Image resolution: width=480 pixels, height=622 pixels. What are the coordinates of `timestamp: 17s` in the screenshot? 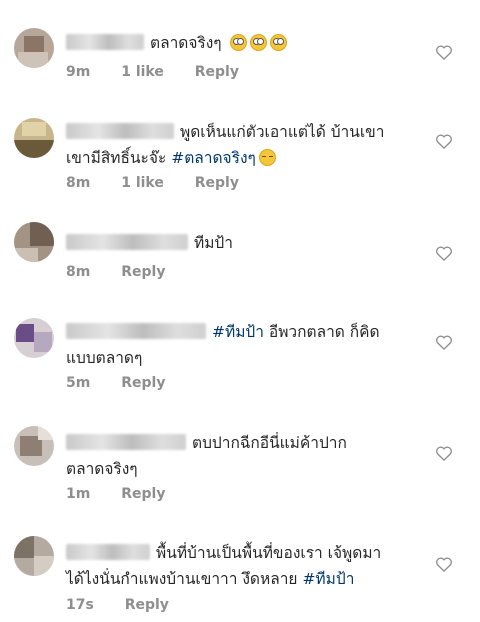 It's located at (80, 605).